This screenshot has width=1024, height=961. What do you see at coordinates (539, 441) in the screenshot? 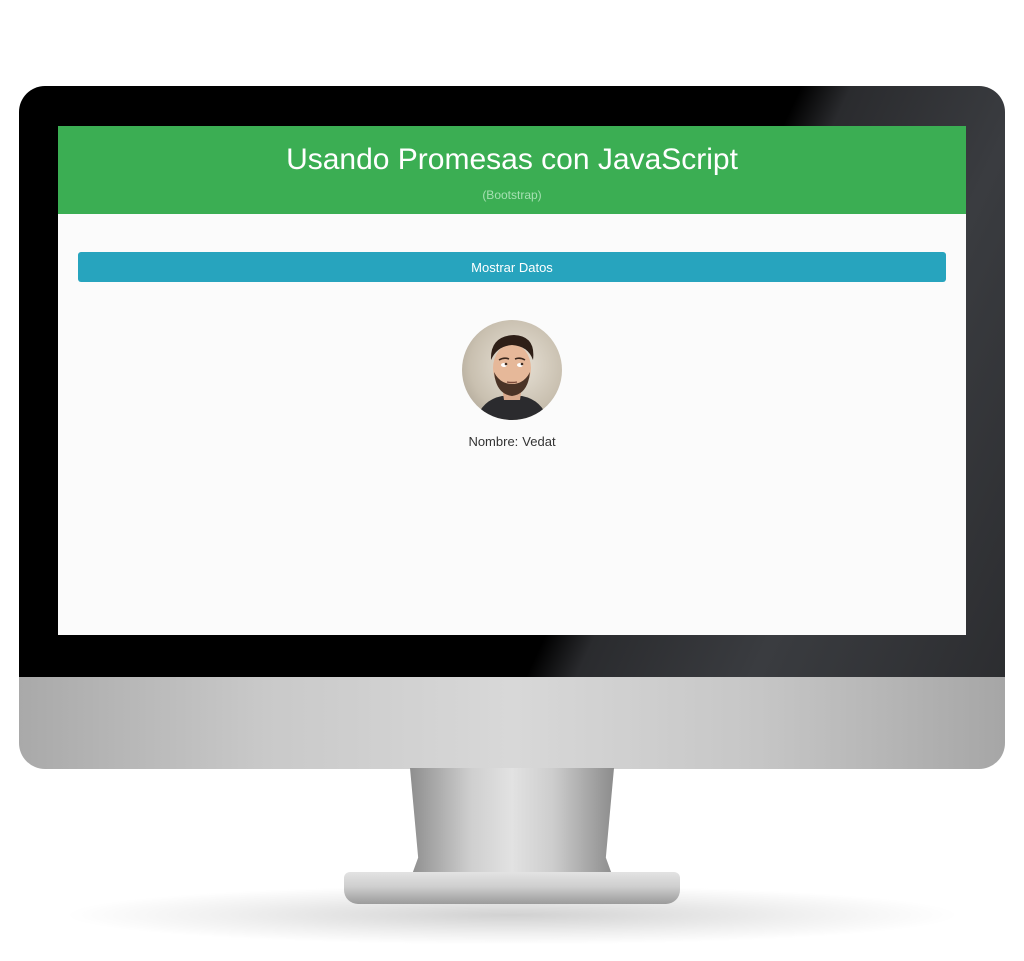
I see `user-name-value: Vedat` at bounding box center [539, 441].